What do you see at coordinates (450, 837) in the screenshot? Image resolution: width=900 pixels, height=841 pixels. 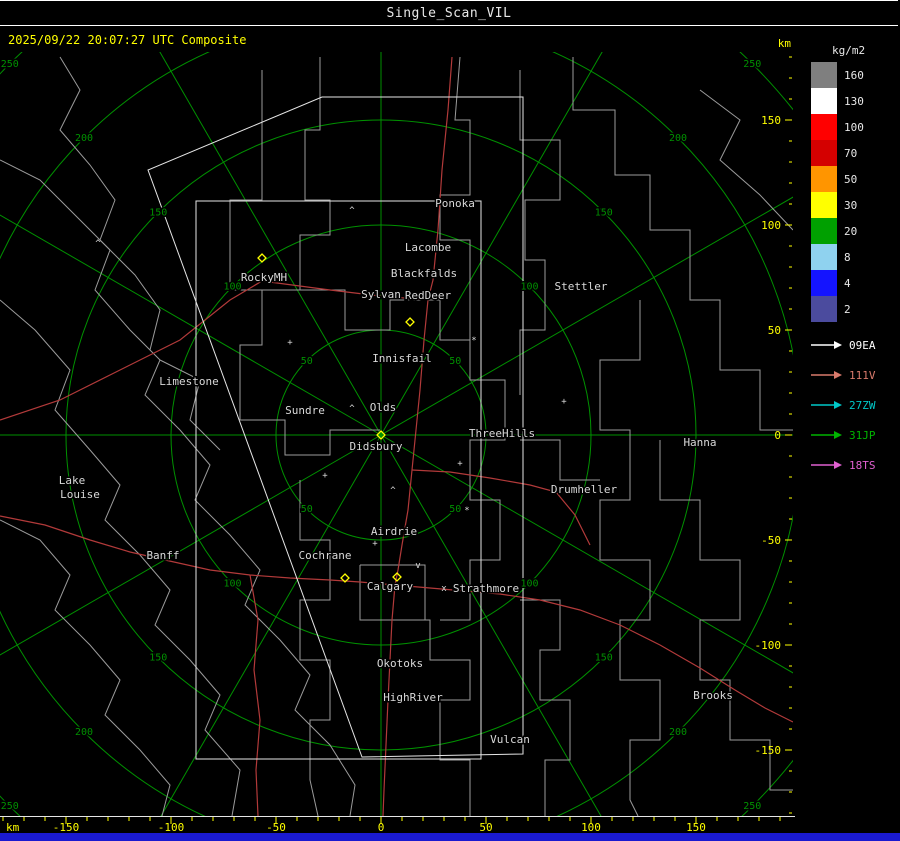 I see `bottom-scrollbar` at bounding box center [450, 837].